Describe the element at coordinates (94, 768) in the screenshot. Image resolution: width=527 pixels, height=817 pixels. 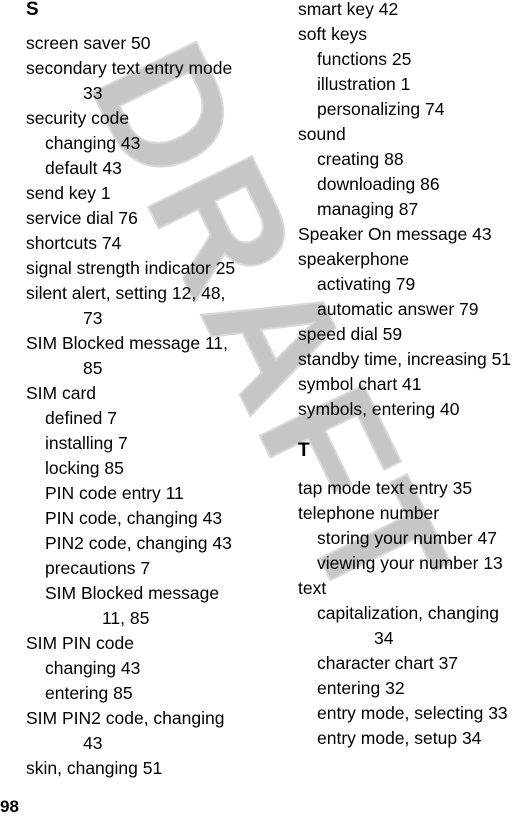
I see `index-entry: skin, changing 51` at that location.